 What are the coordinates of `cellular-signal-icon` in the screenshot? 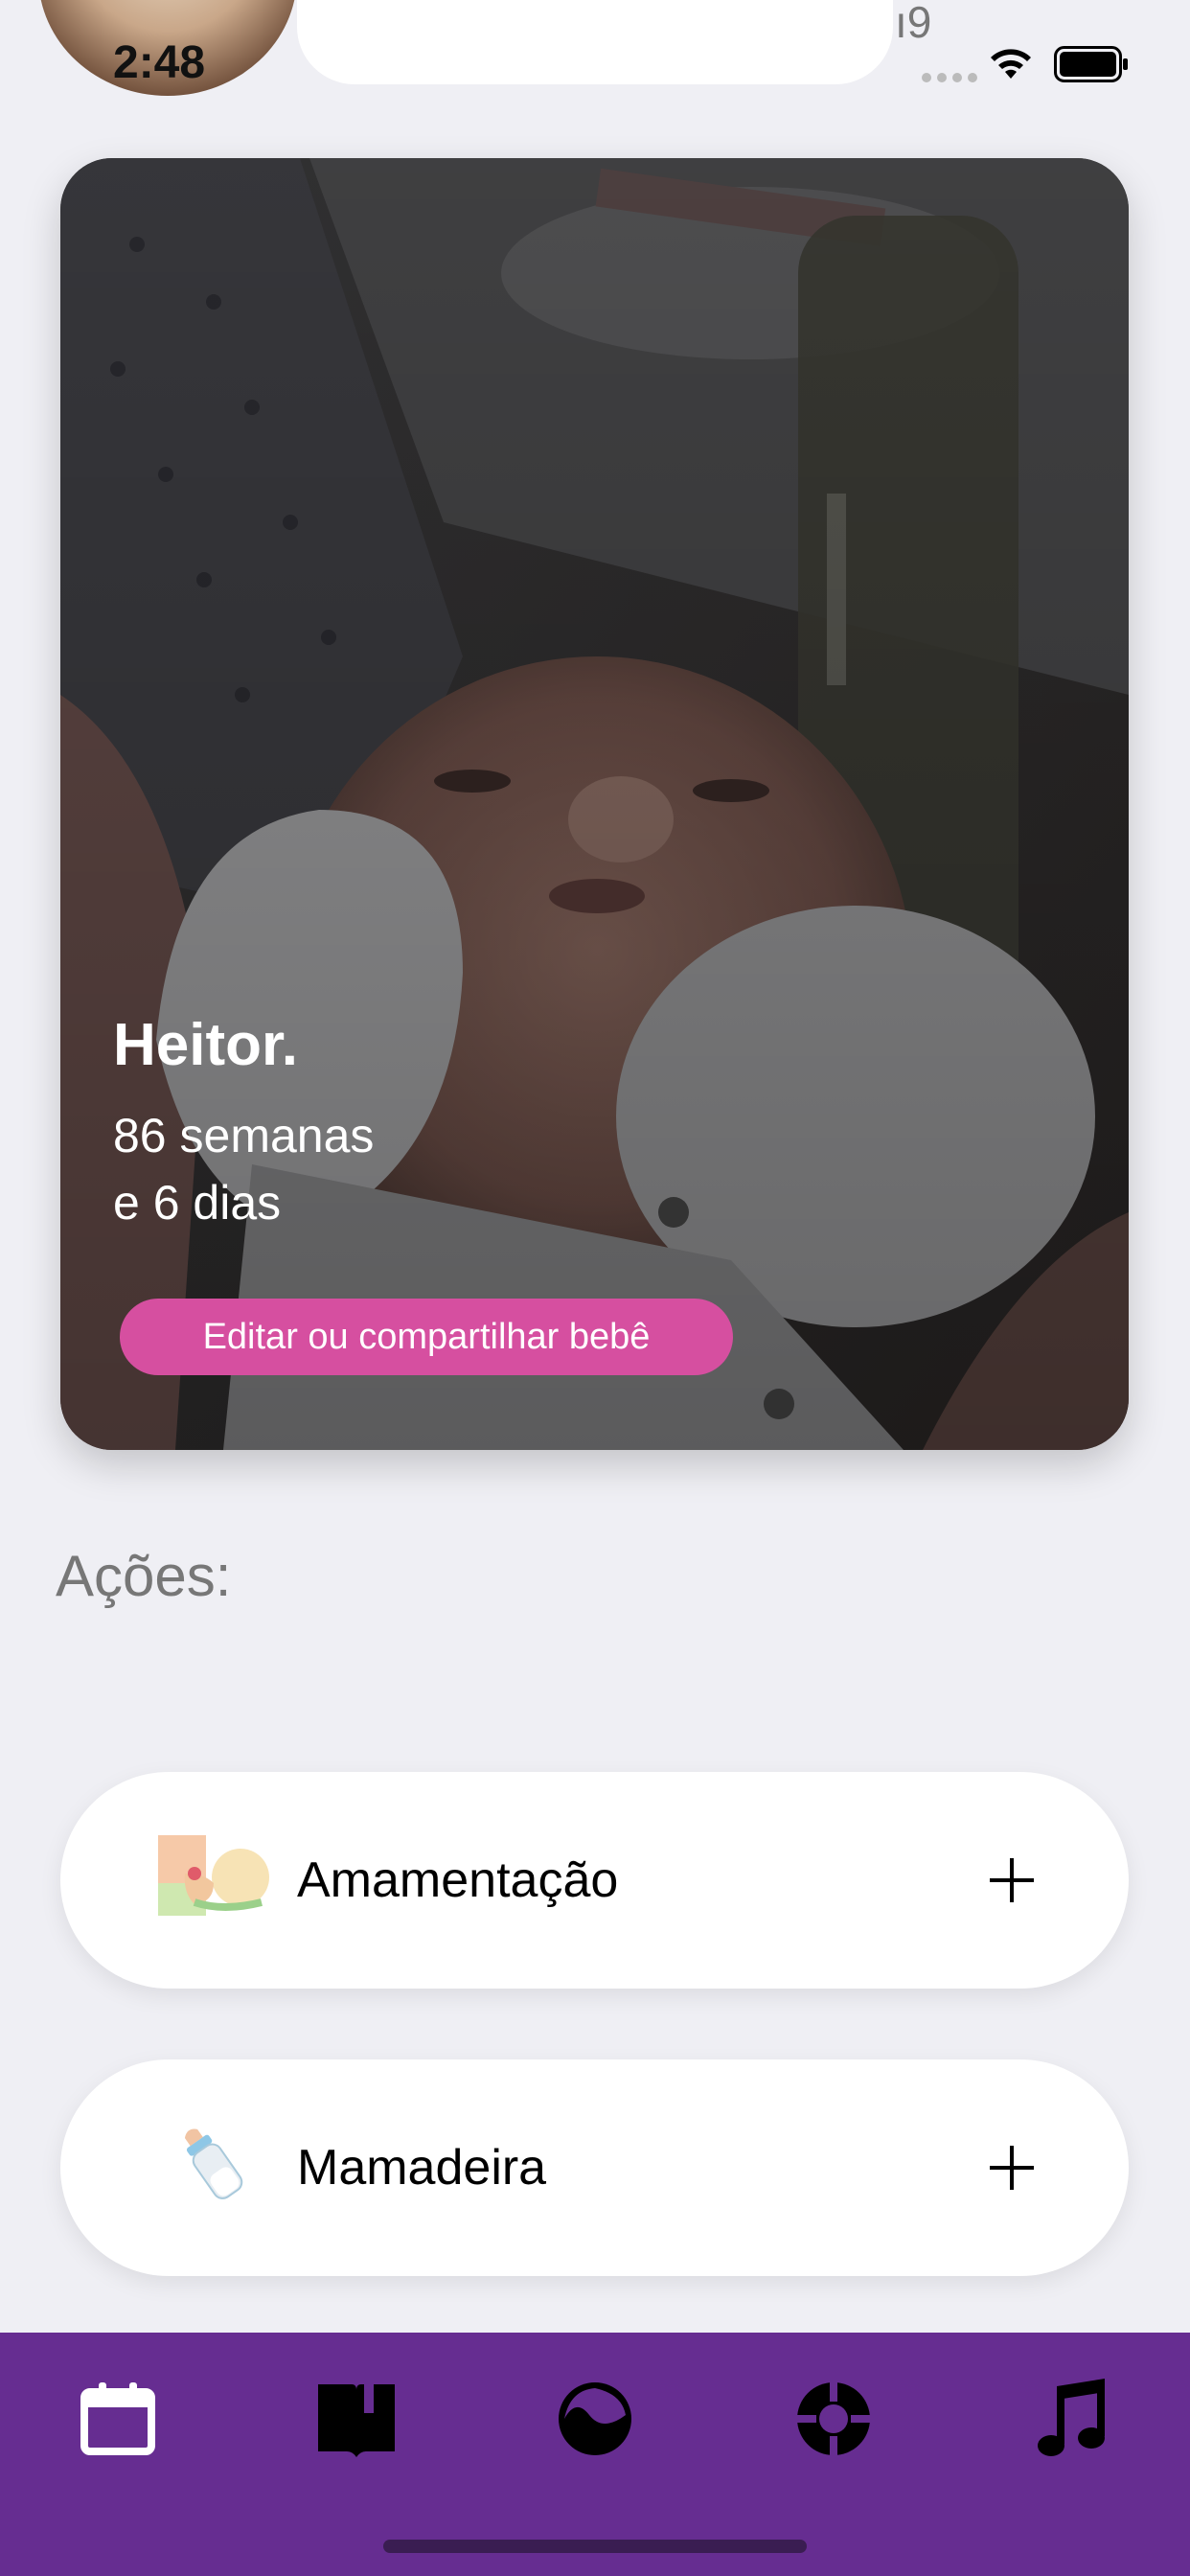 It's located at (950, 77).